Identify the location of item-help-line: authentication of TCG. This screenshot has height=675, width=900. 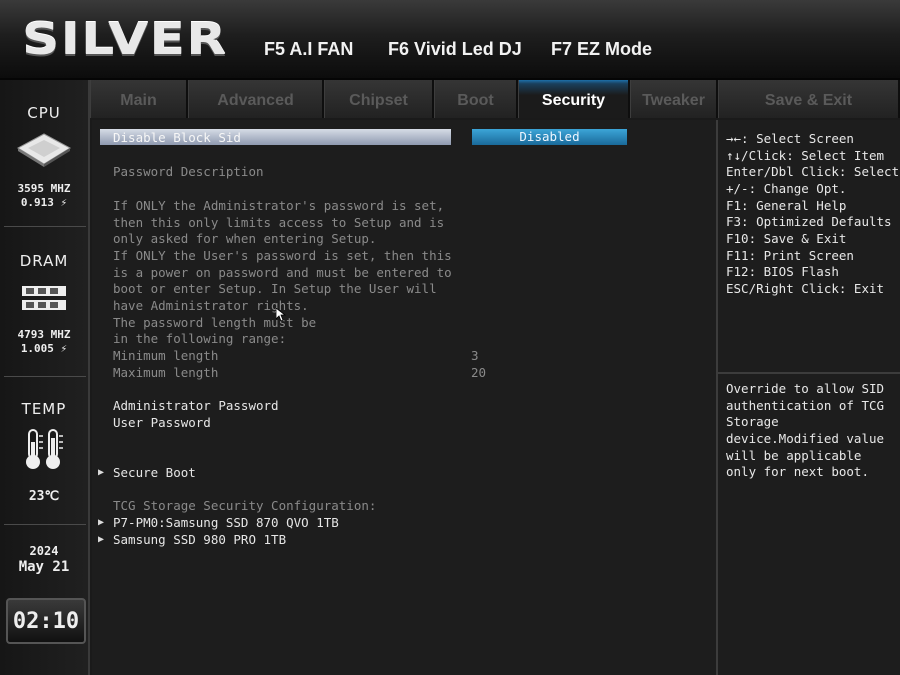
(805, 405).